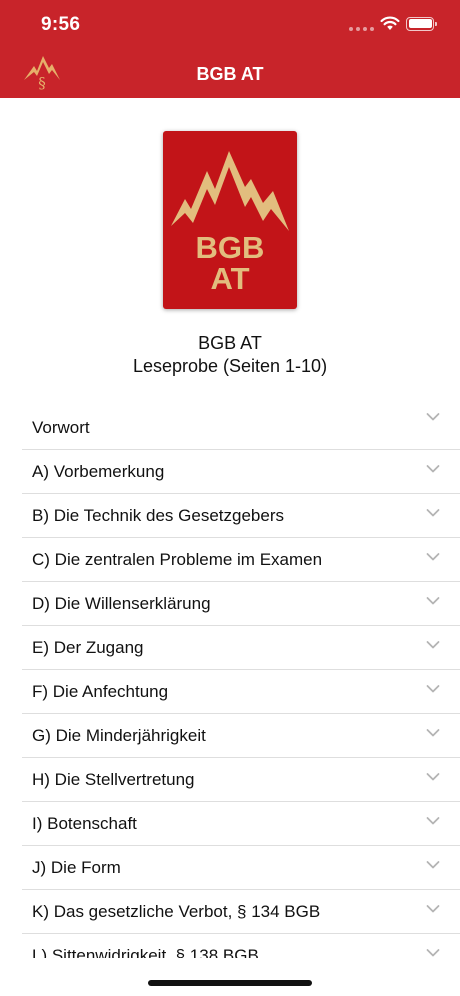 This screenshot has height=996, width=460. I want to click on page-title: BGB AT, so click(230, 74).